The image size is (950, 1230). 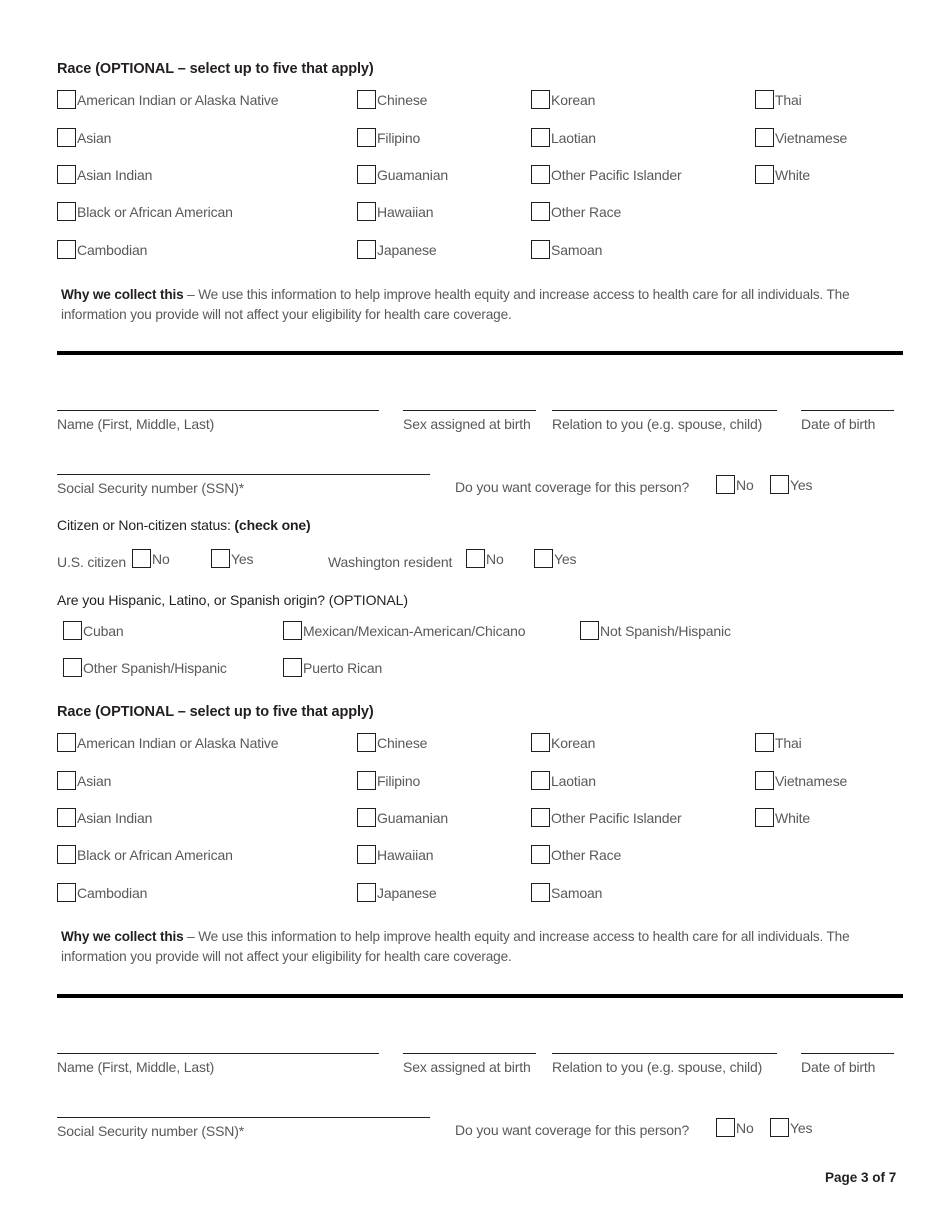 I want to click on us-citizen-option-no: No, so click(x=151, y=558).